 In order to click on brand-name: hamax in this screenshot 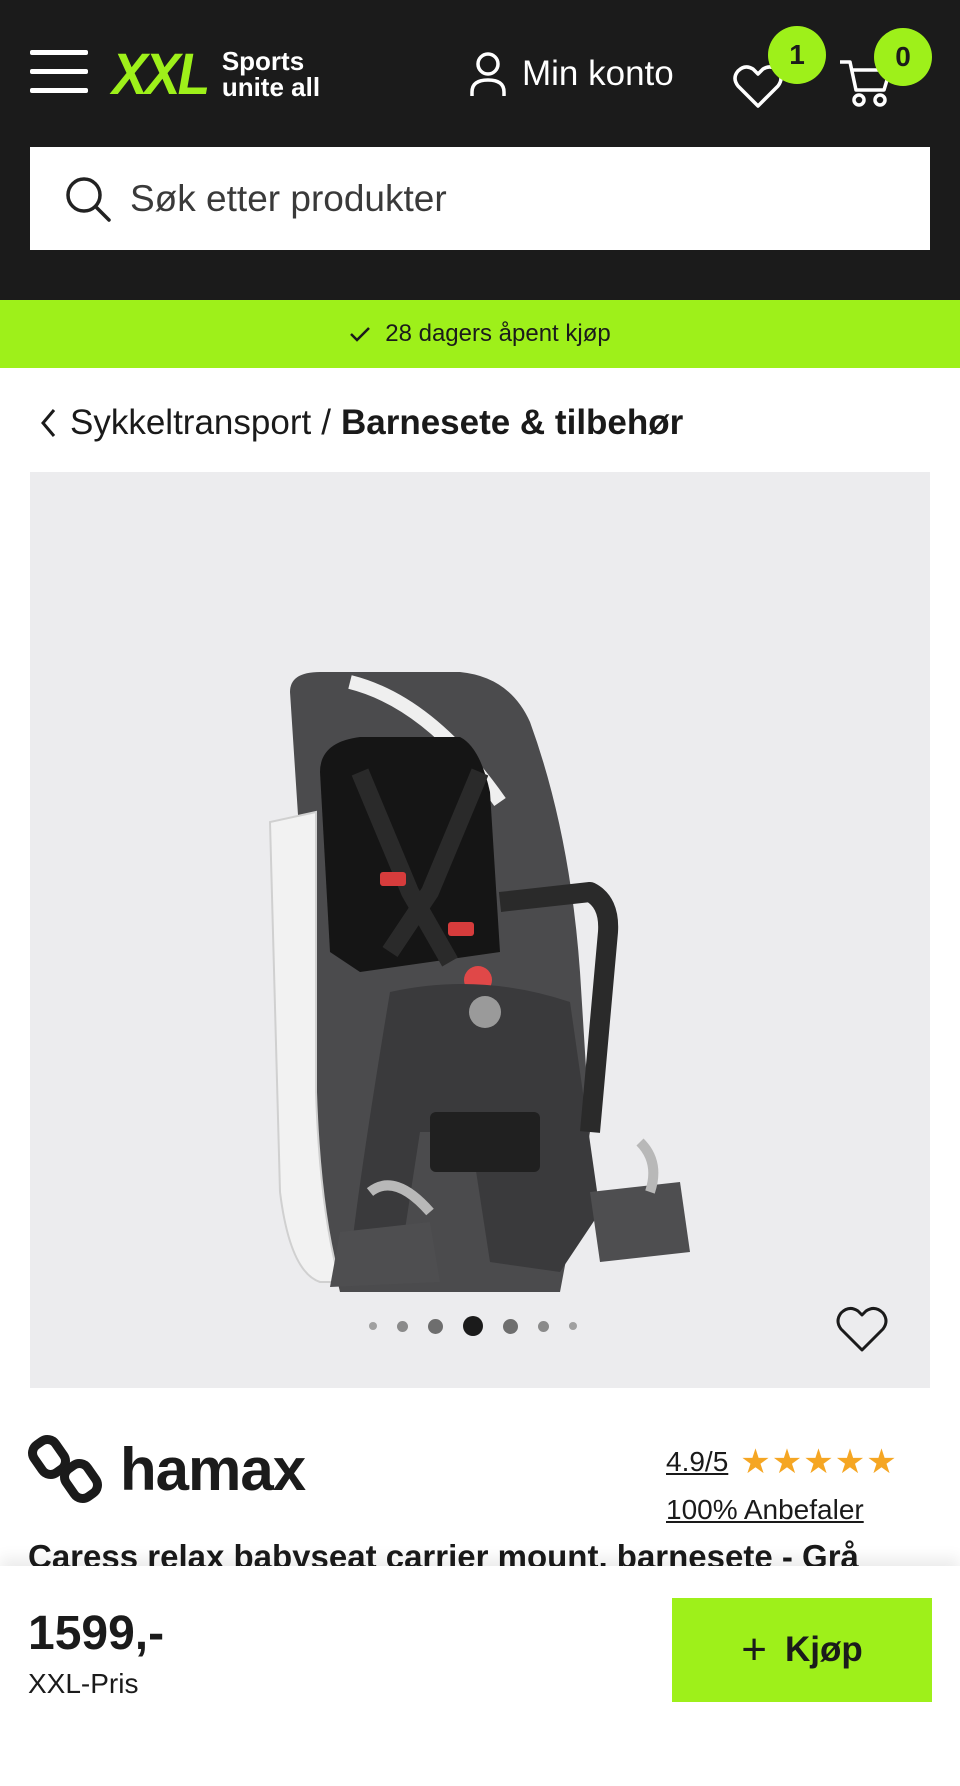, I will do `click(213, 1469)`.